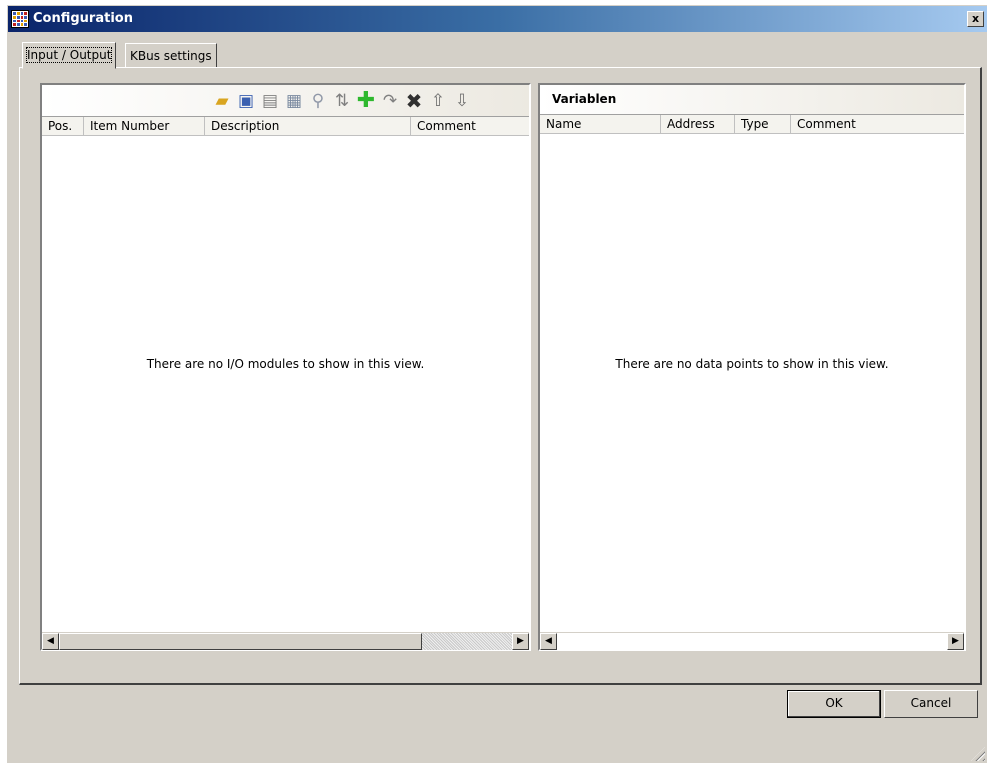  I want to click on tab-kbus-settings: KBus settings, so click(171, 55).